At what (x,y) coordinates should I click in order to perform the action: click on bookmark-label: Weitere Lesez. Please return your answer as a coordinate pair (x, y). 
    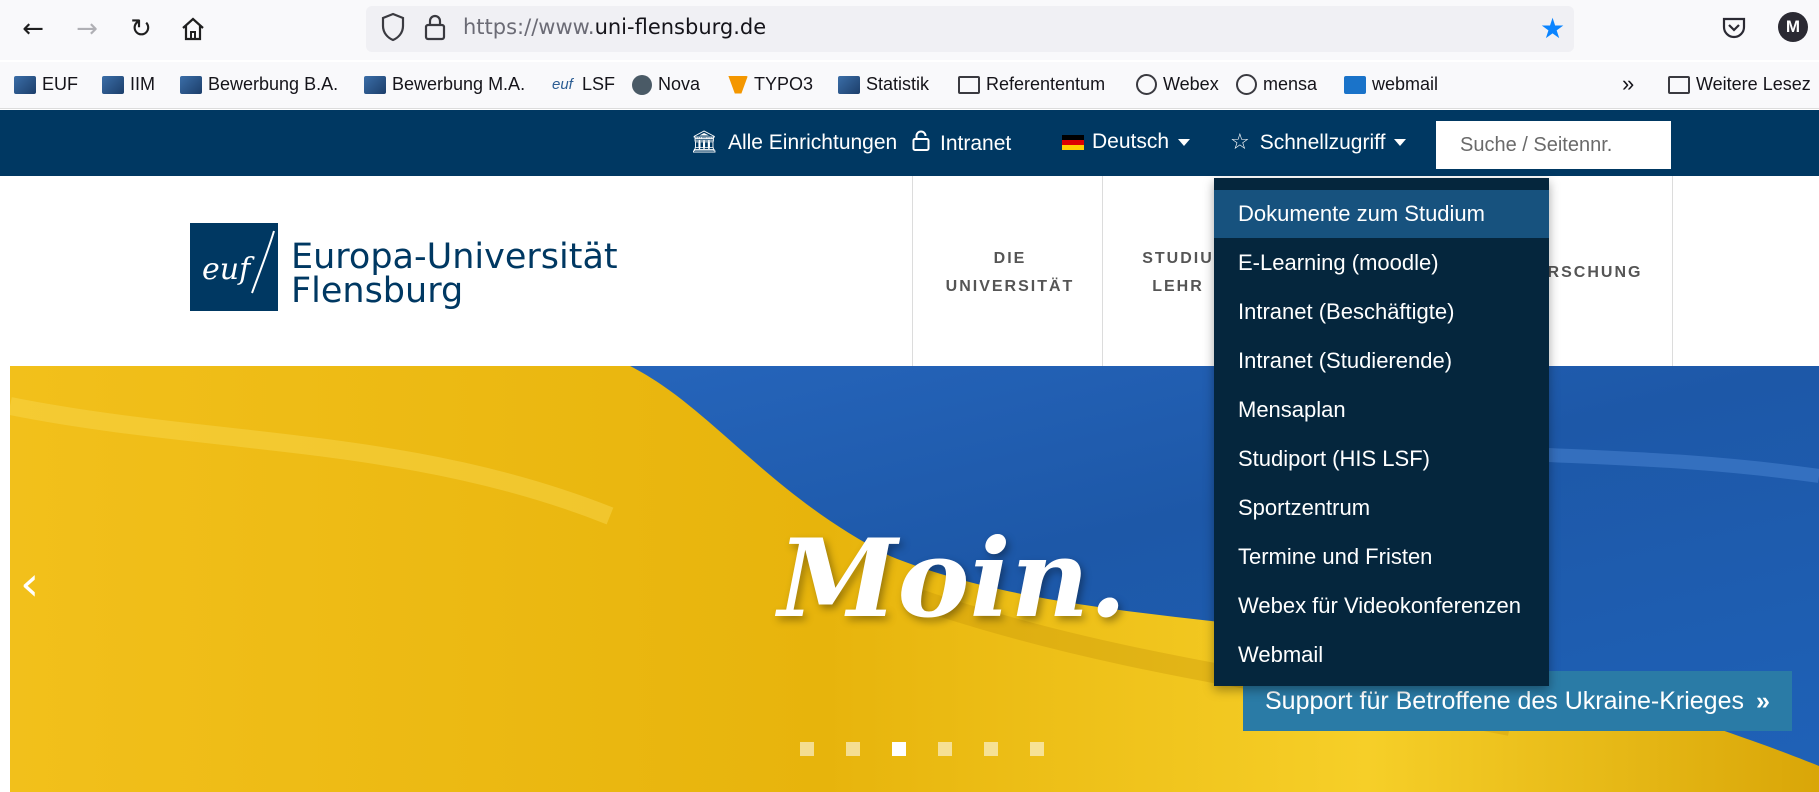
    Looking at the image, I should click on (1753, 84).